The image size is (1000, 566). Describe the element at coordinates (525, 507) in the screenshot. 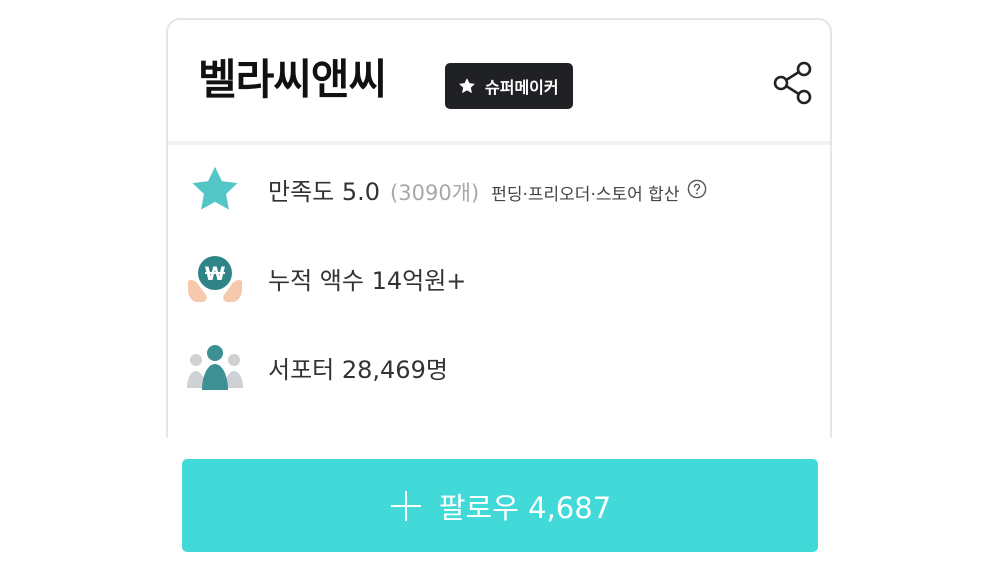

I see `follow-button-label: 팔로우 4,687` at that location.